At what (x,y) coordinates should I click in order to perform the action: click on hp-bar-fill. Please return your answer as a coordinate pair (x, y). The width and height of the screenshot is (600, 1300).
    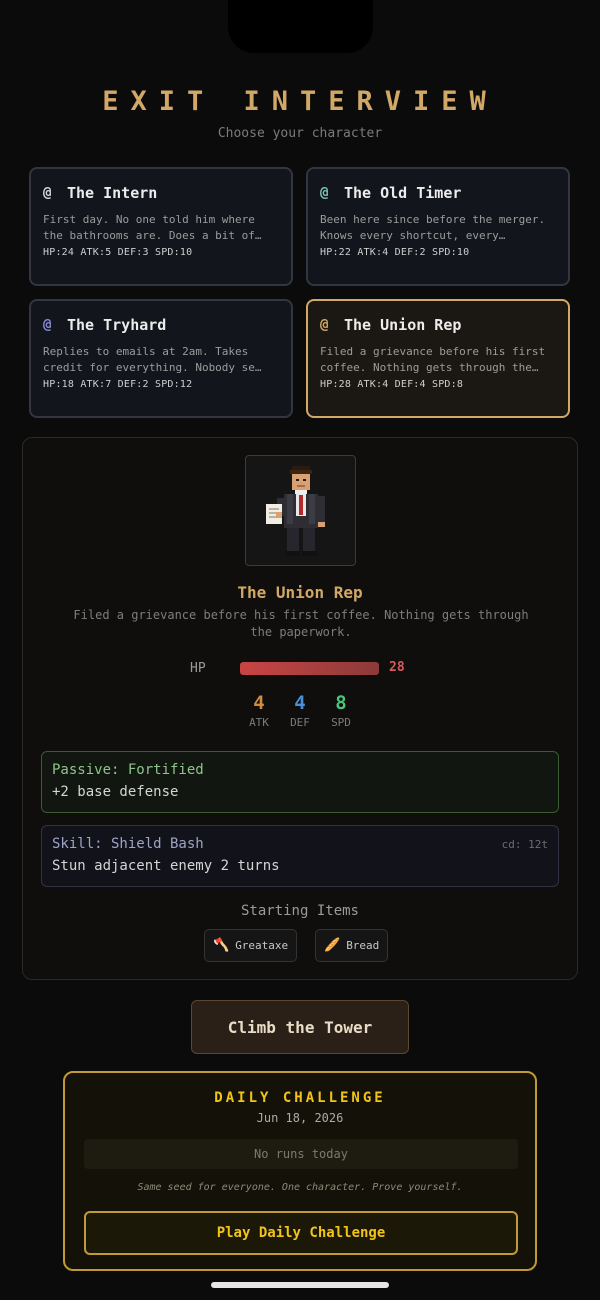
    Looking at the image, I should click on (309, 668).